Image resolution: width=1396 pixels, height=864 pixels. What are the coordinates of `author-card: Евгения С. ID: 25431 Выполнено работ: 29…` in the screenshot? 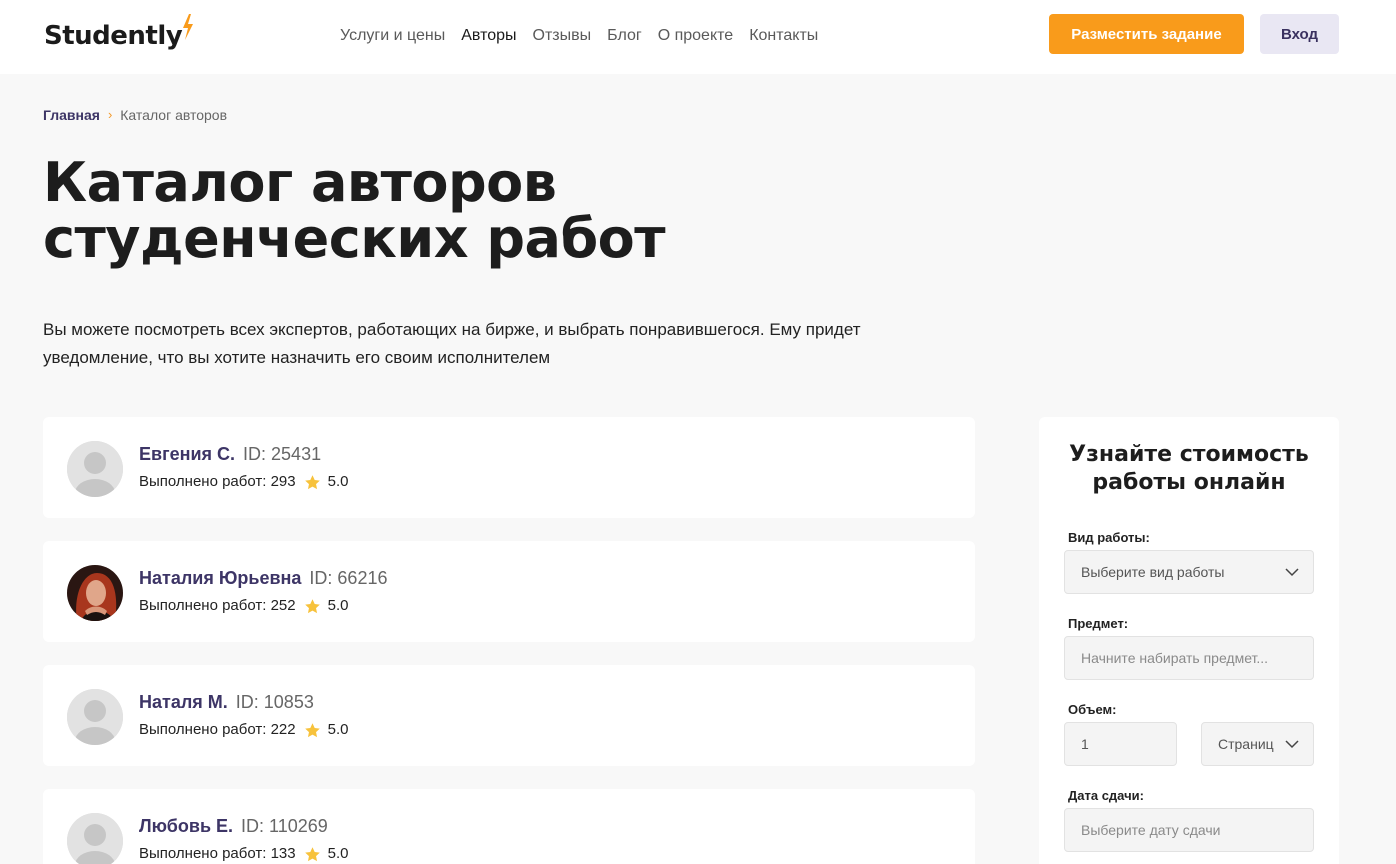 It's located at (509, 467).